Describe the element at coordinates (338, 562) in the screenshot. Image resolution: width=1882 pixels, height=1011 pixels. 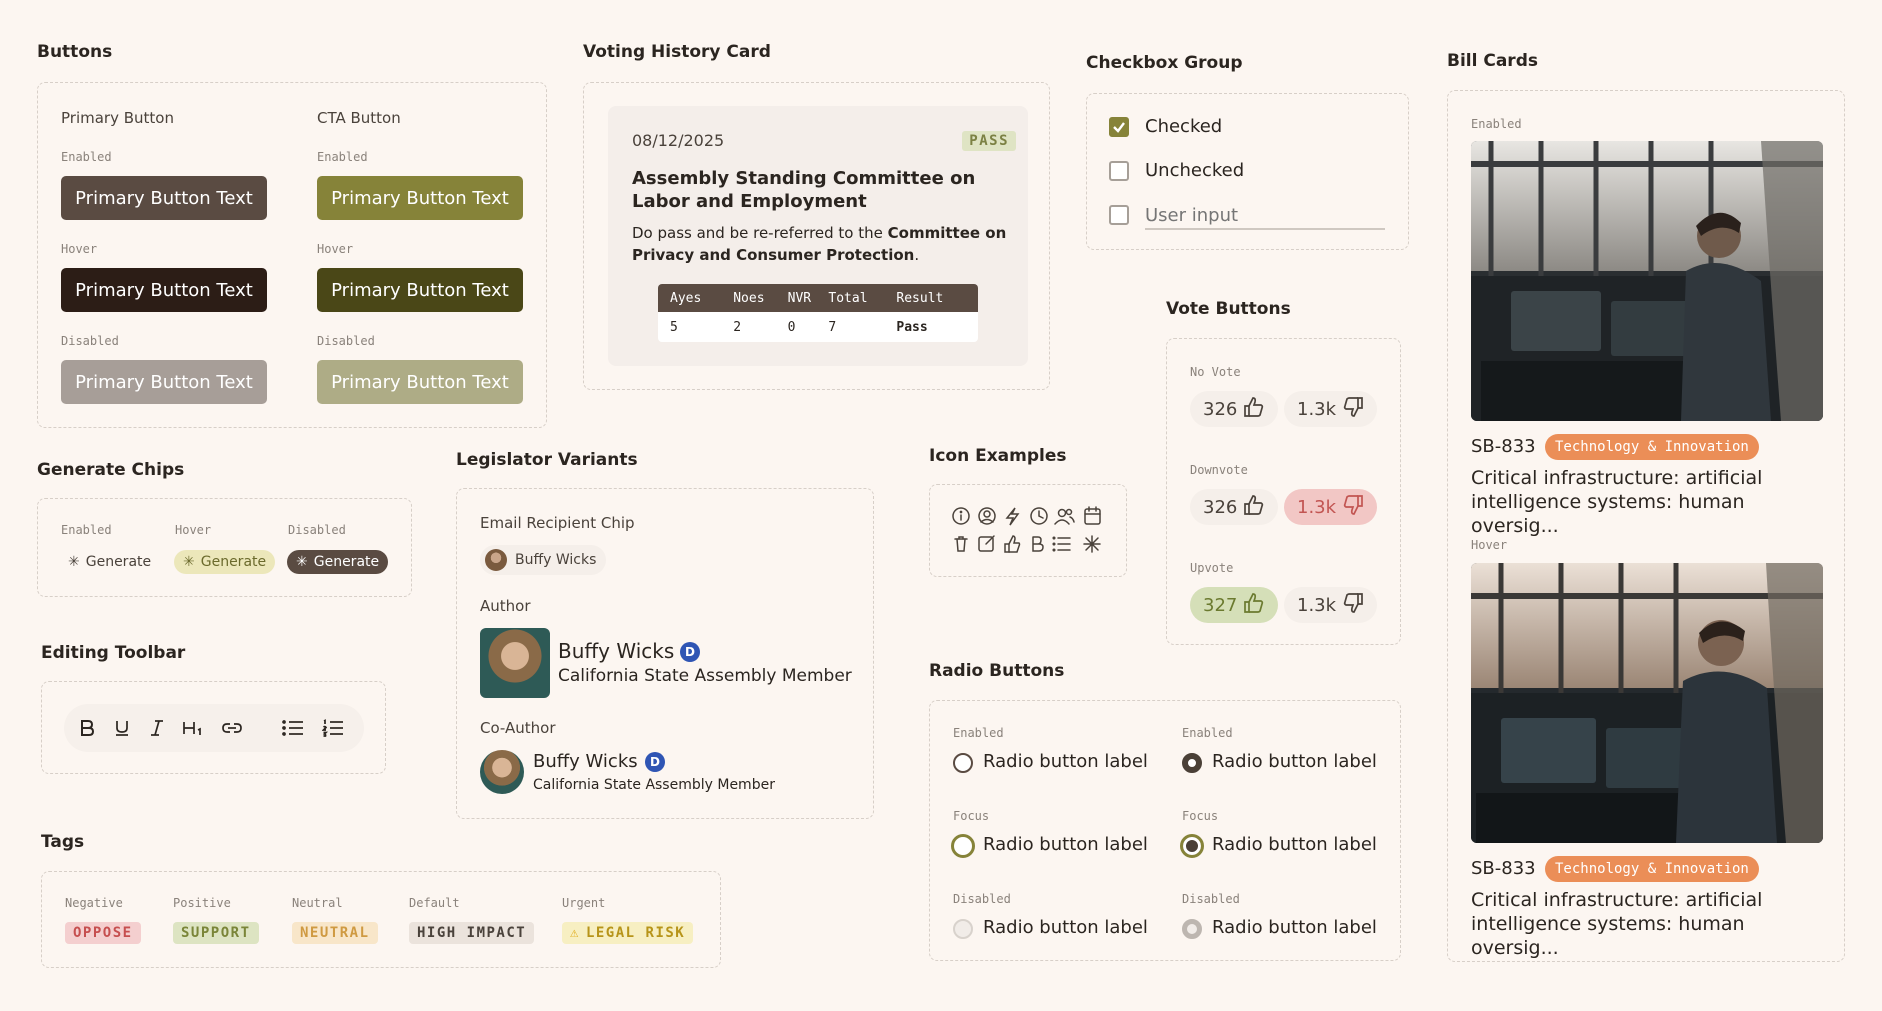
I see `generate-chip-disabled: ✳ Generate` at that location.